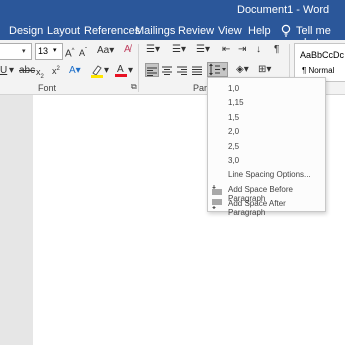 The image size is (345, 345). What do you see at coordinates (105, 51) in the screenshot?
I see `change-case-icon: Aa▾` at bounding box center [105, 51].